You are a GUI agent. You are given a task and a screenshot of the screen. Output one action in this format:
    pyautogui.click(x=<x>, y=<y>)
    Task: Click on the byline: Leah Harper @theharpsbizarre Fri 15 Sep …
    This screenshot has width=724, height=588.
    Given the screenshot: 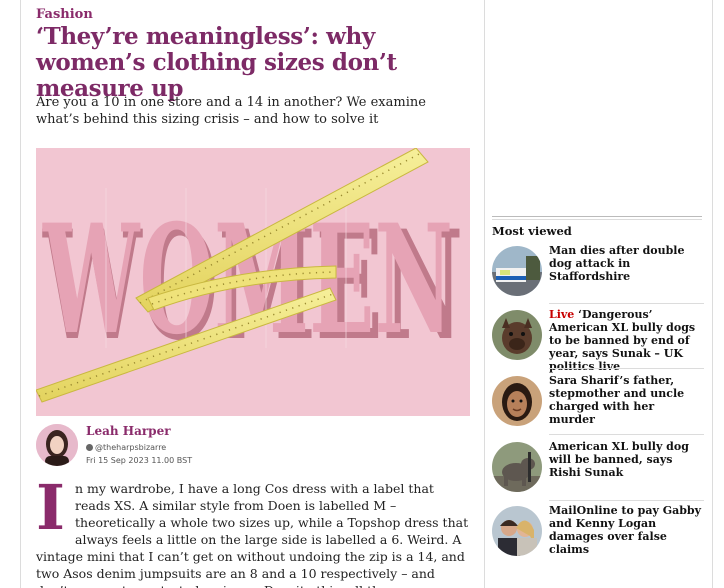 What is the action you would take?
    pyautogui.click(x=253, y=448)
    